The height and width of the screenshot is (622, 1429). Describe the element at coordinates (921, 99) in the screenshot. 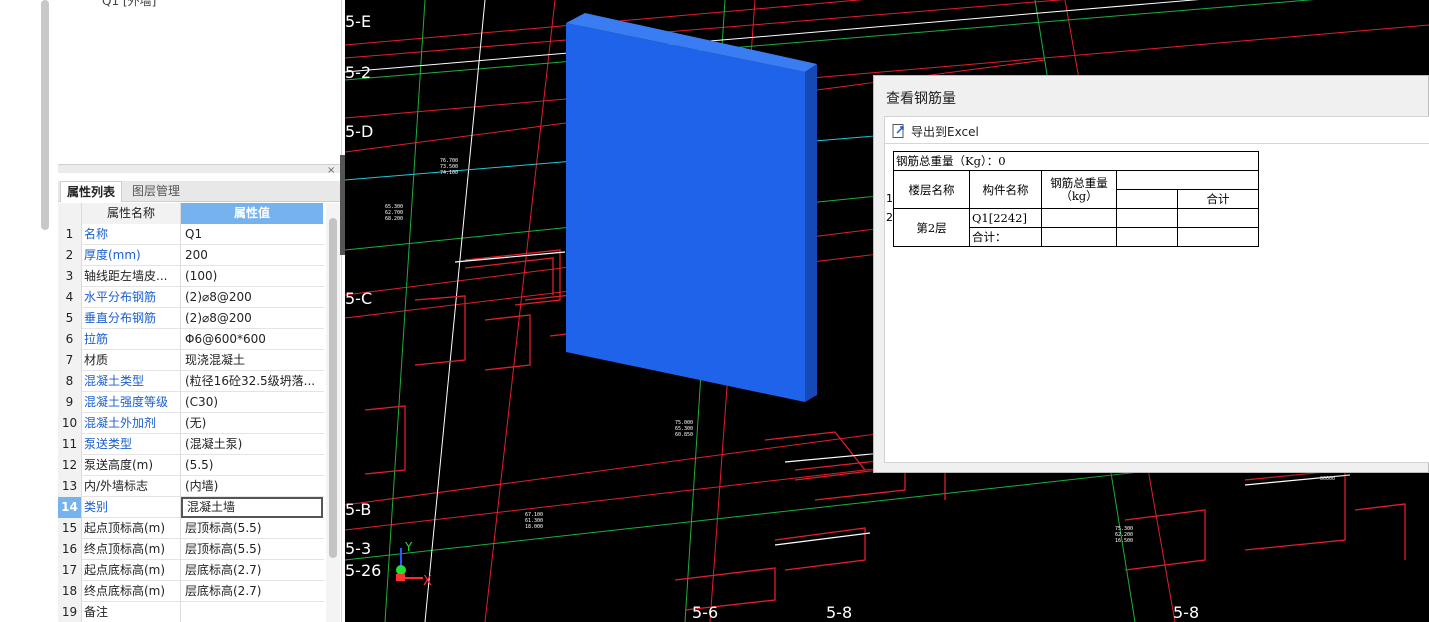

I see `dialog-title: 查看钢筋量` at that location.